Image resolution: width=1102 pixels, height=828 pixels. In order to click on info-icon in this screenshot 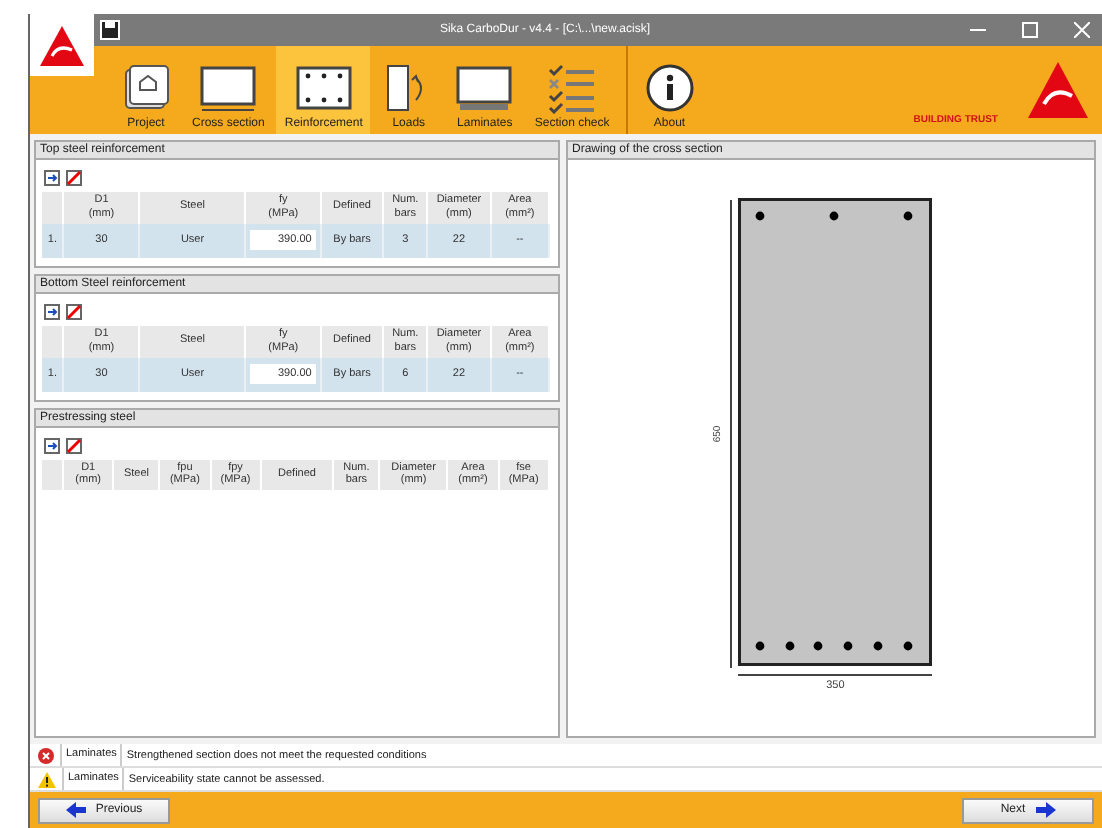, I will do `click(669, 88)`.